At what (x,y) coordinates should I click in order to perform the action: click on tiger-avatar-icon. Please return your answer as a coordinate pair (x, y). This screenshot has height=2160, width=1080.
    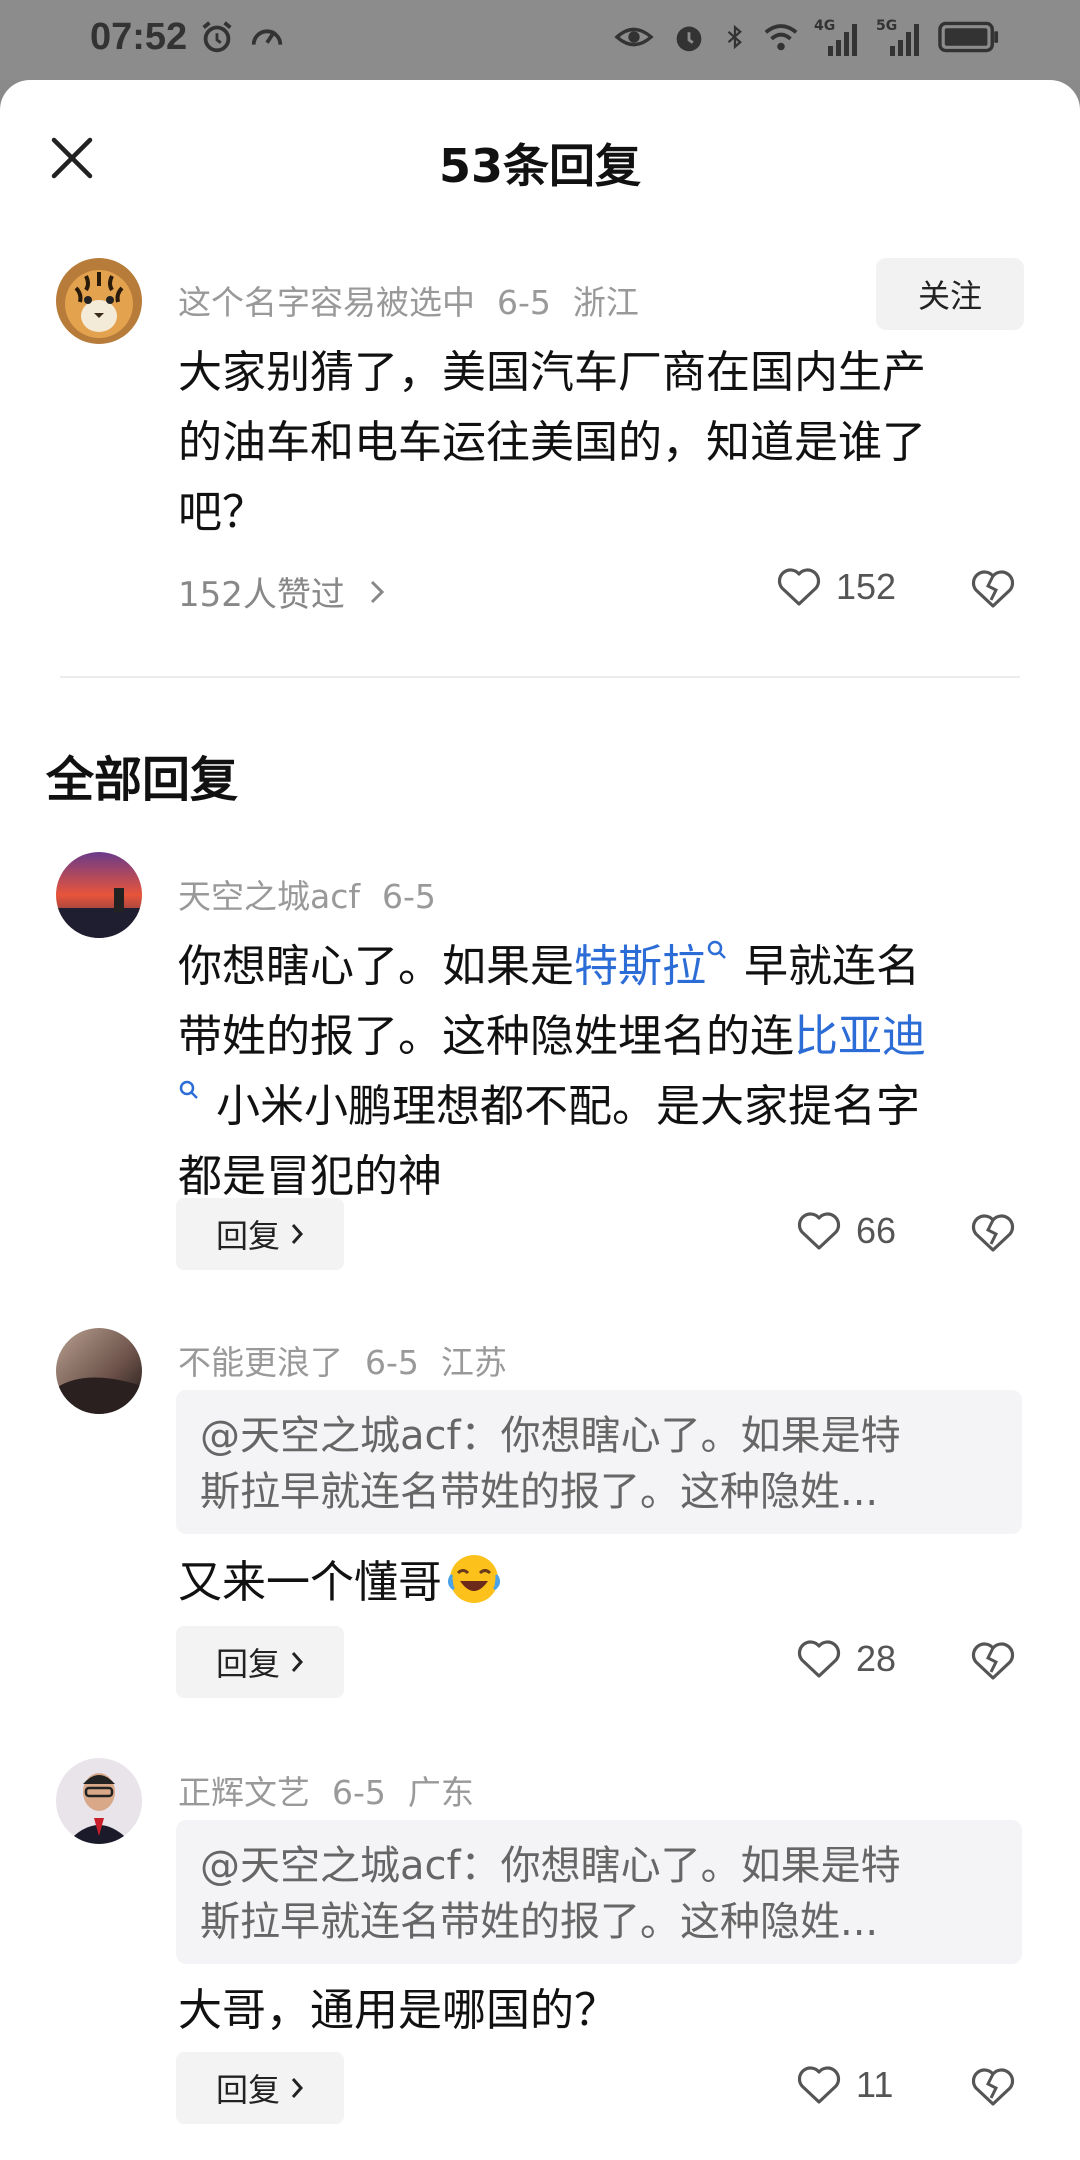
    Looking at the image, I should click on (99, 301).